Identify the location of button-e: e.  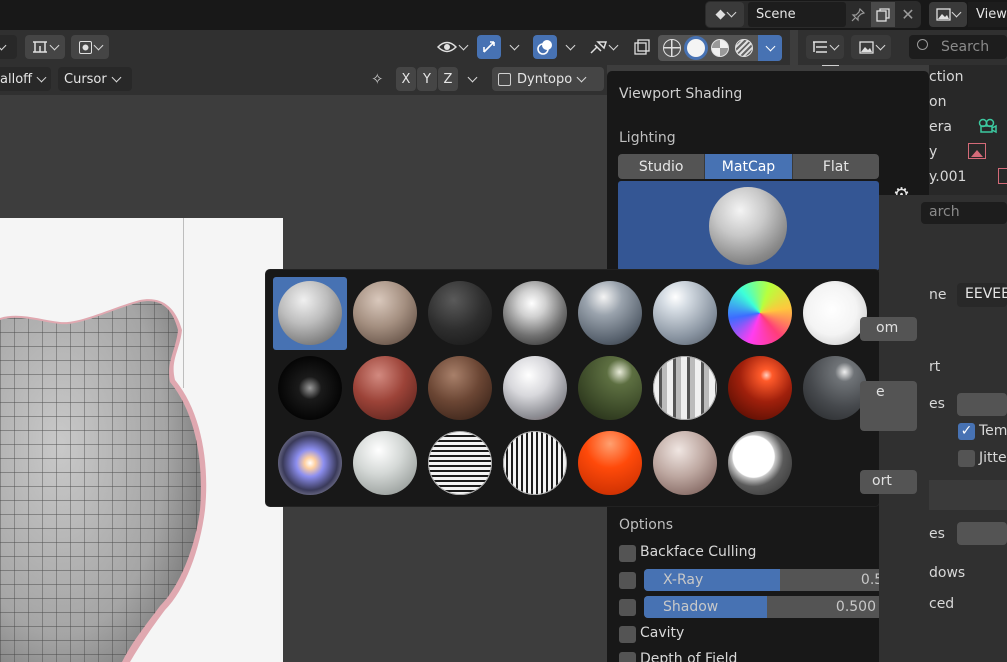
(888, 406).